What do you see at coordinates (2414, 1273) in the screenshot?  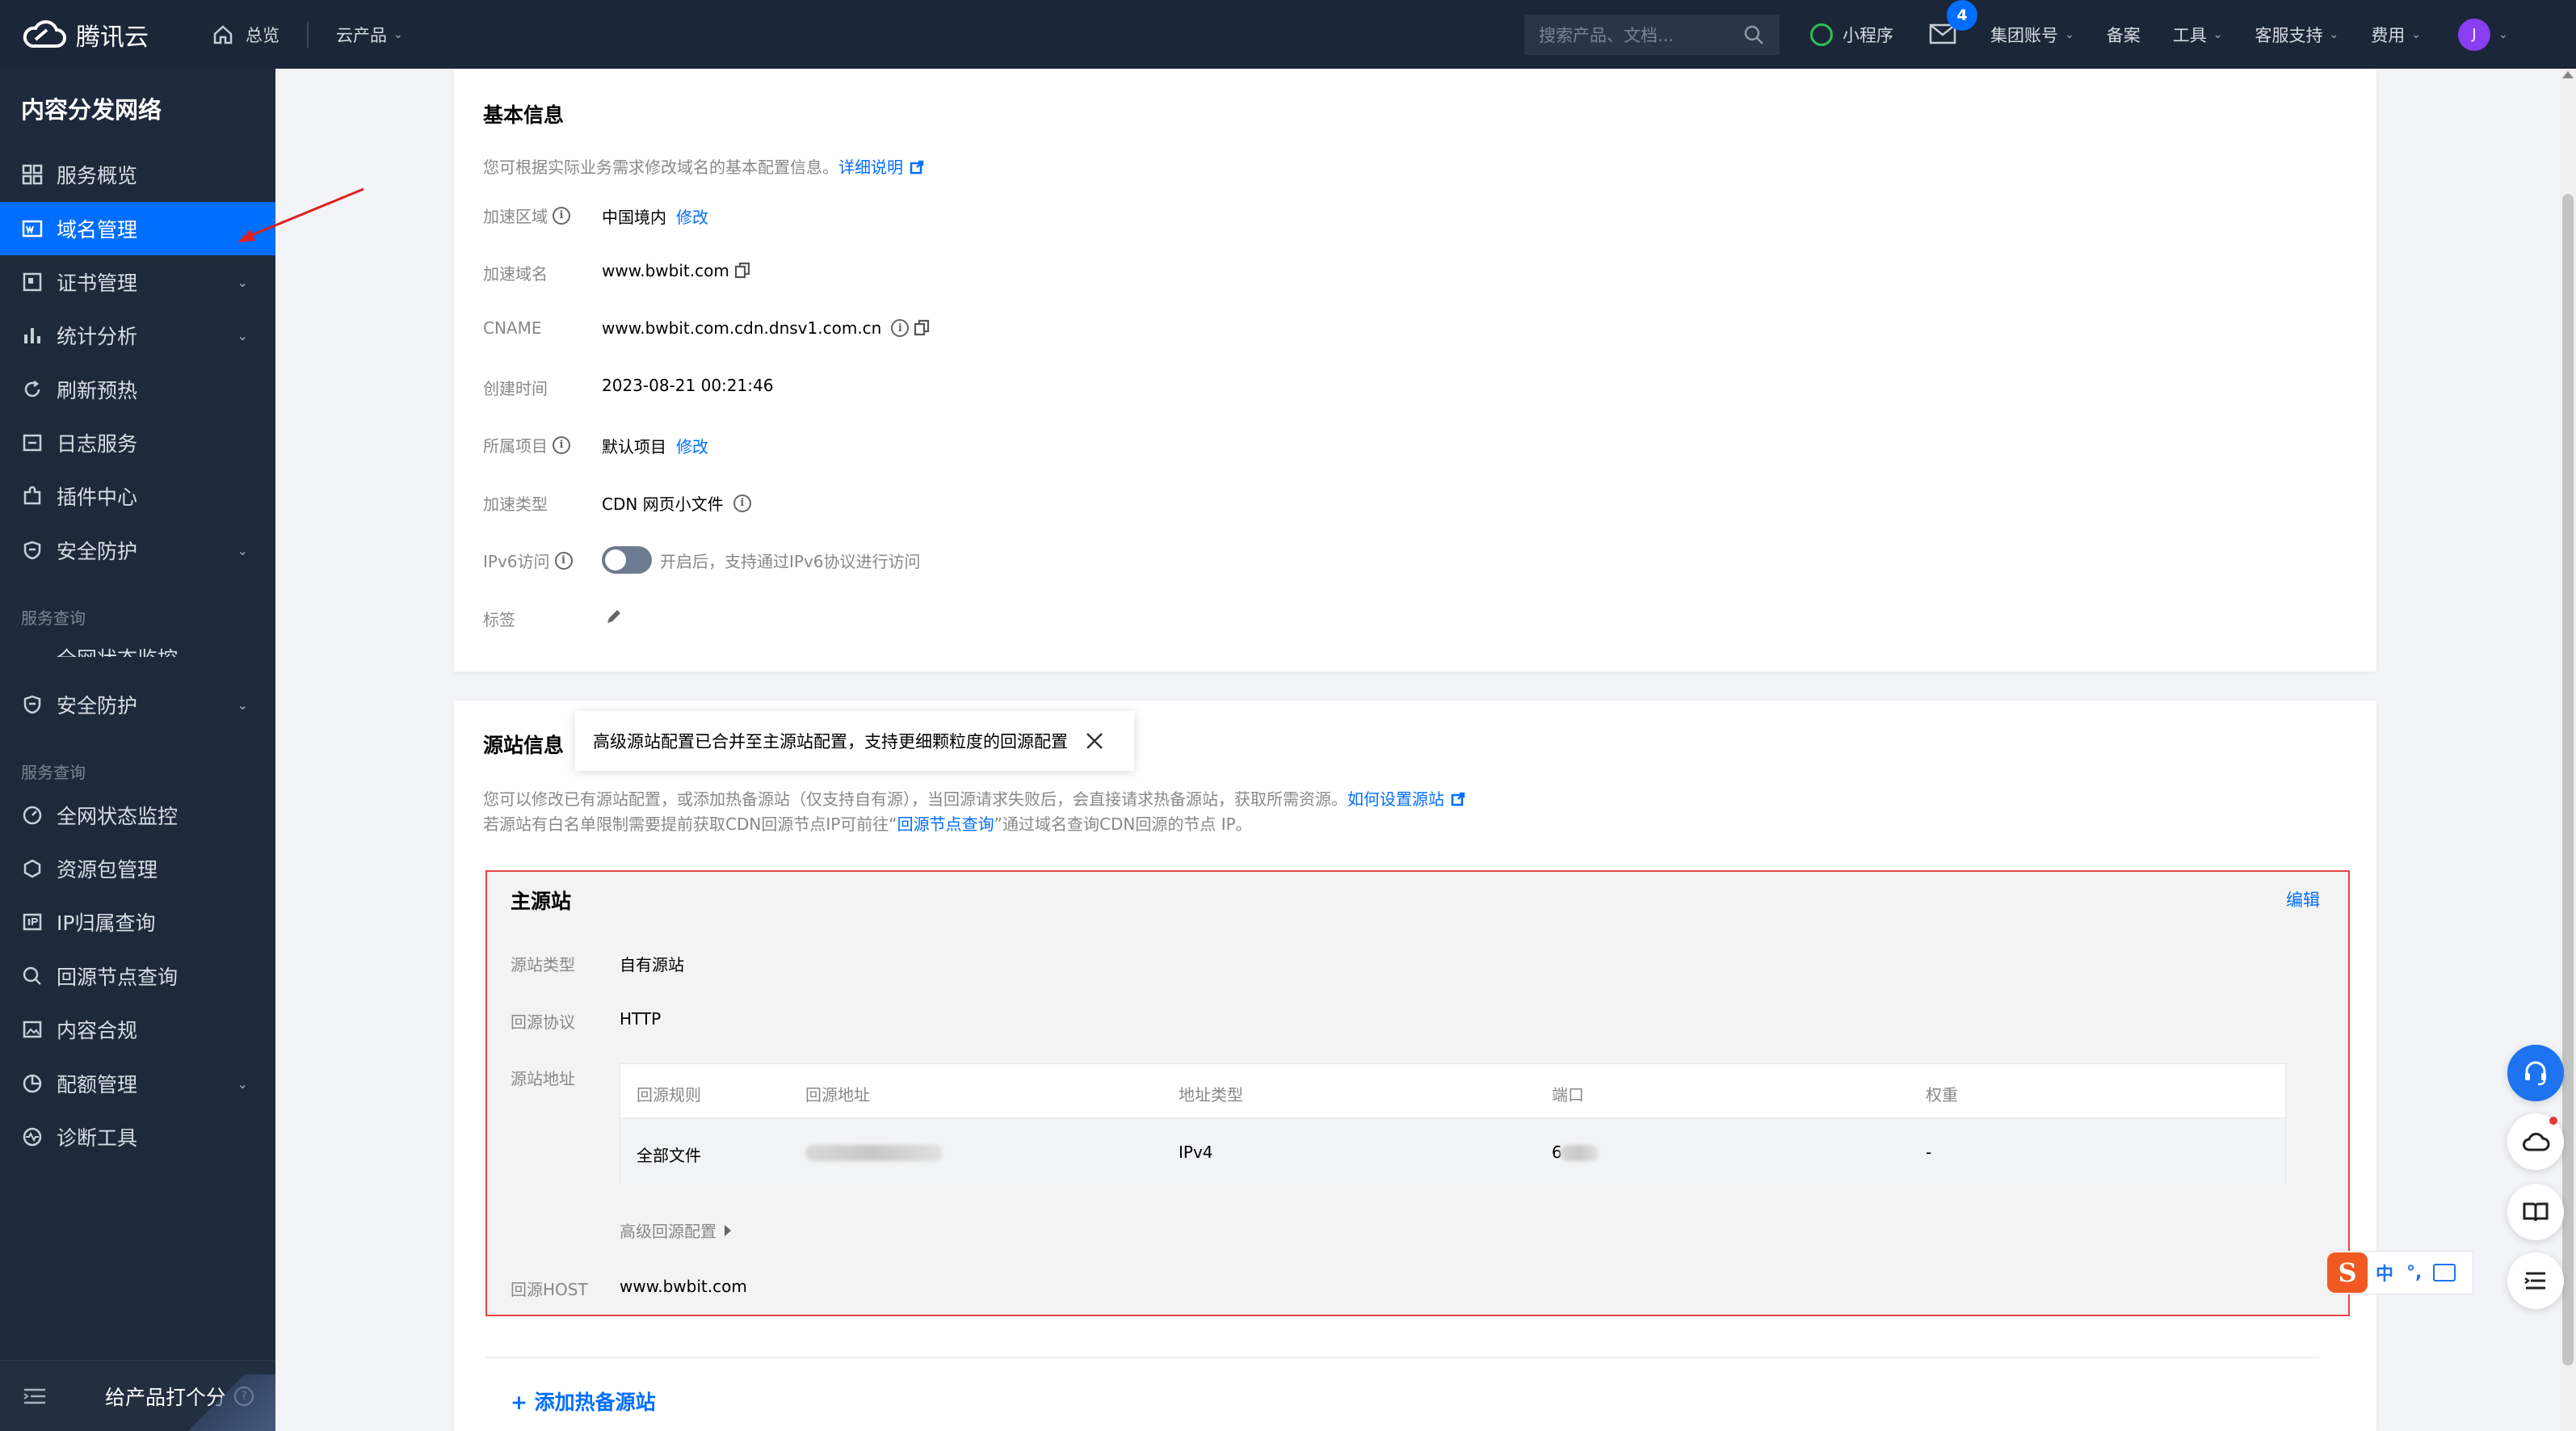 I see `ime-punctuation-mode: °,` at bounding box center [2414, 1273].